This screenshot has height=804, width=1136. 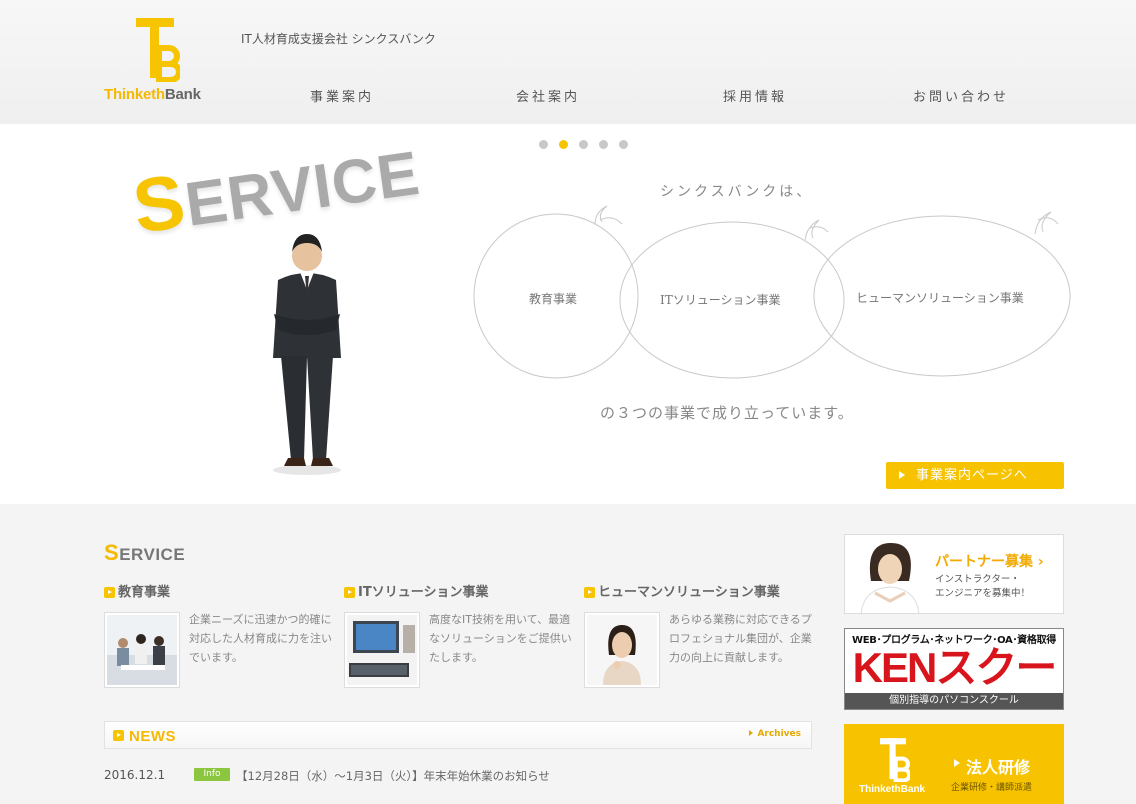 What do you see at coordinates (975, 475) in the screenshot?
I see `business-page-button: 事業案内ページへ` at bounding box center [975, 475].